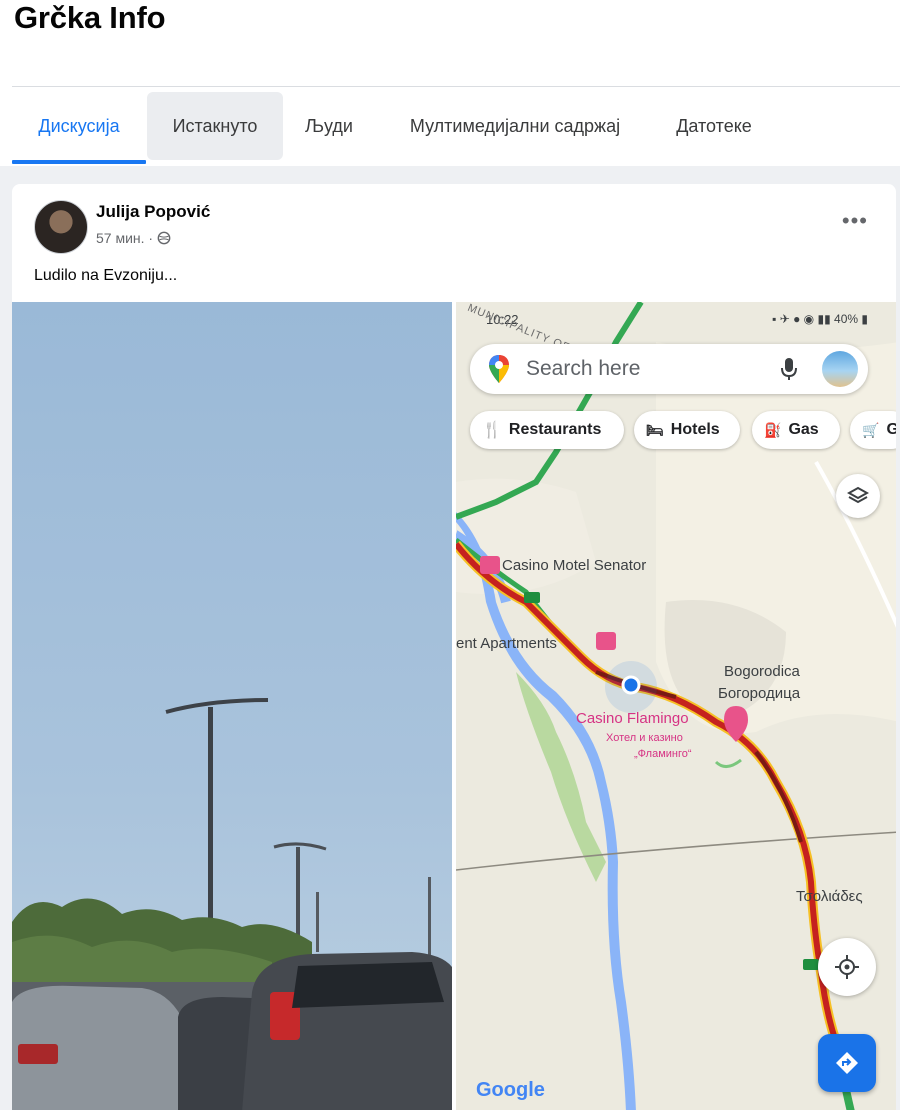  Describe the element at coordinates (499, 369) in the screenshot. I see `maps-pin-icon` at that location.